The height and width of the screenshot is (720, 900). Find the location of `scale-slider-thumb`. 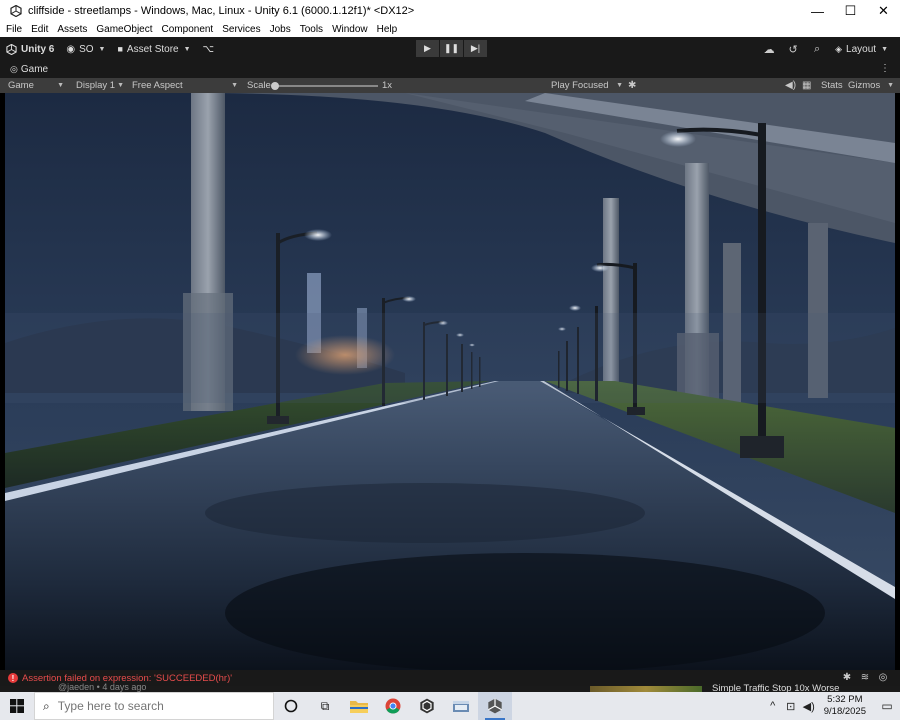

scale-slider-thumb is located at coordinates (275, 86).